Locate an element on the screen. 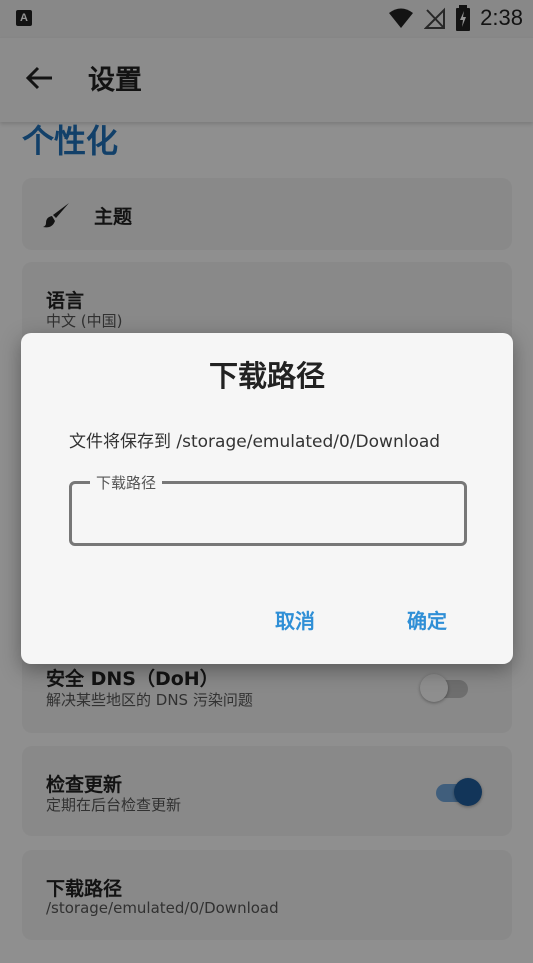 This screenshot has width=533, height=963. dialog-title: 下载路径 is located at coordinates (266, 376).